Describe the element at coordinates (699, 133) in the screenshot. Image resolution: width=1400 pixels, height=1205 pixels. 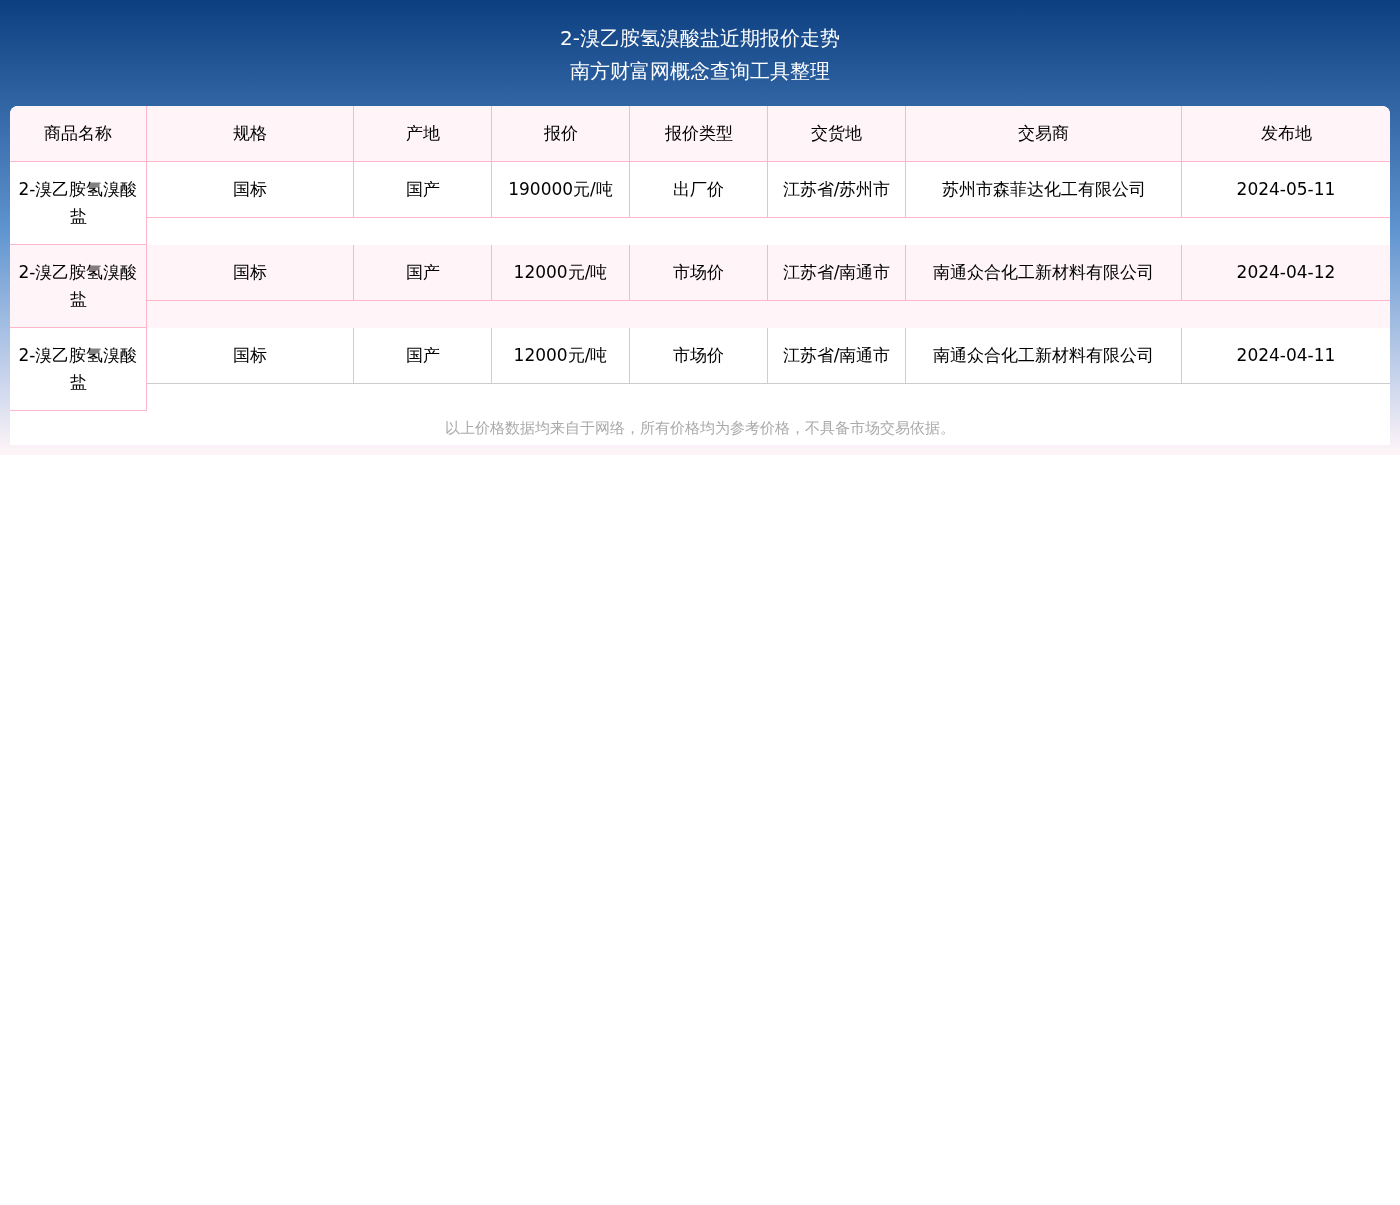
I see `column-header: 报价类型` at that location.